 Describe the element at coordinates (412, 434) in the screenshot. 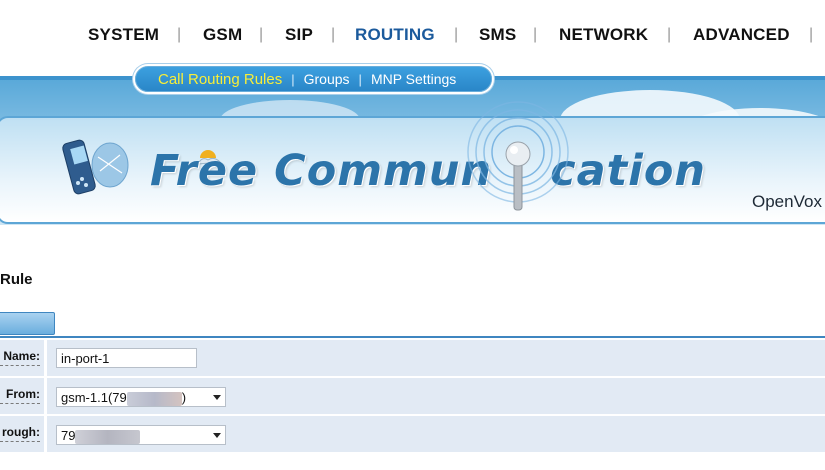

I see `form-row-through: rough: 79` at that location.